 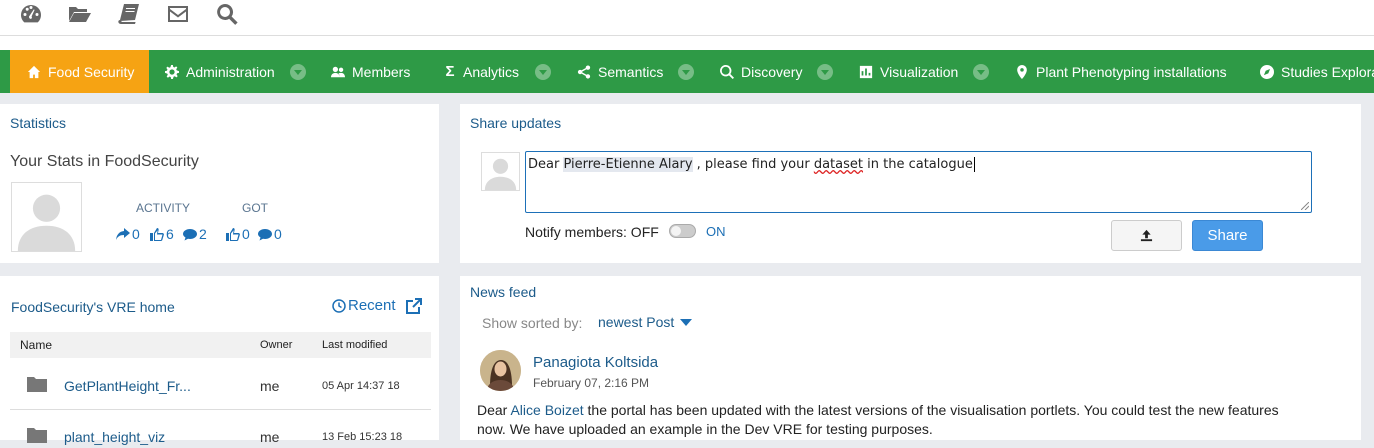 What do you see at coordinates (636, 322) in the screenshot?
I see `sort-value: newest Post` at bounding box center [636, 322].